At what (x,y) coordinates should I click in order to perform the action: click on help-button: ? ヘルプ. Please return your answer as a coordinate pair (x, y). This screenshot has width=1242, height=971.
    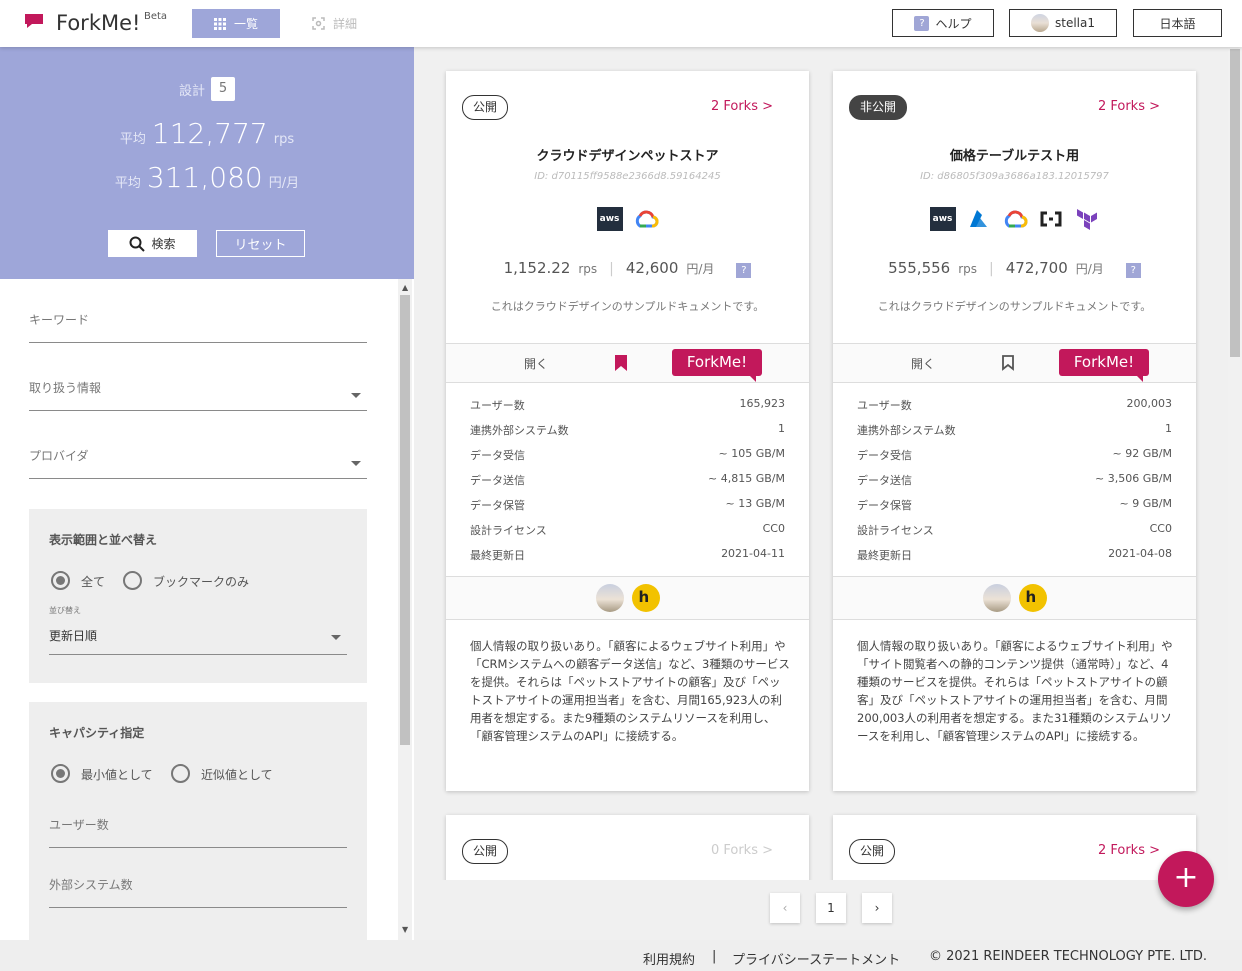
    Looking at the image, I should click on (943, 23).